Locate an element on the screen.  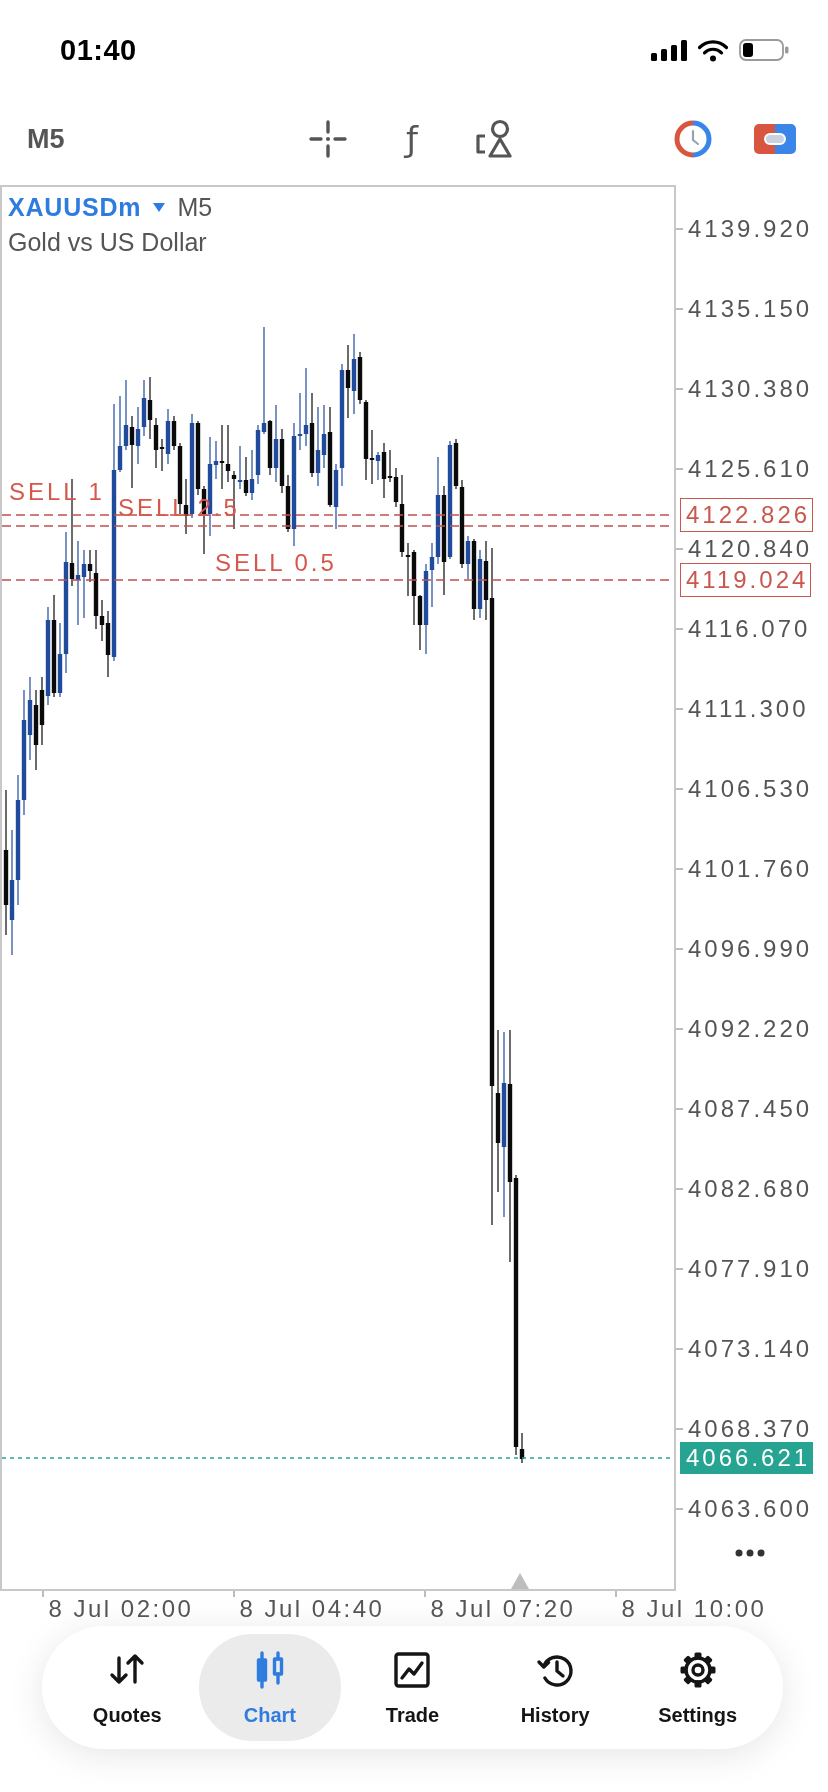
signal-icon is located at coordinates (669, 50).